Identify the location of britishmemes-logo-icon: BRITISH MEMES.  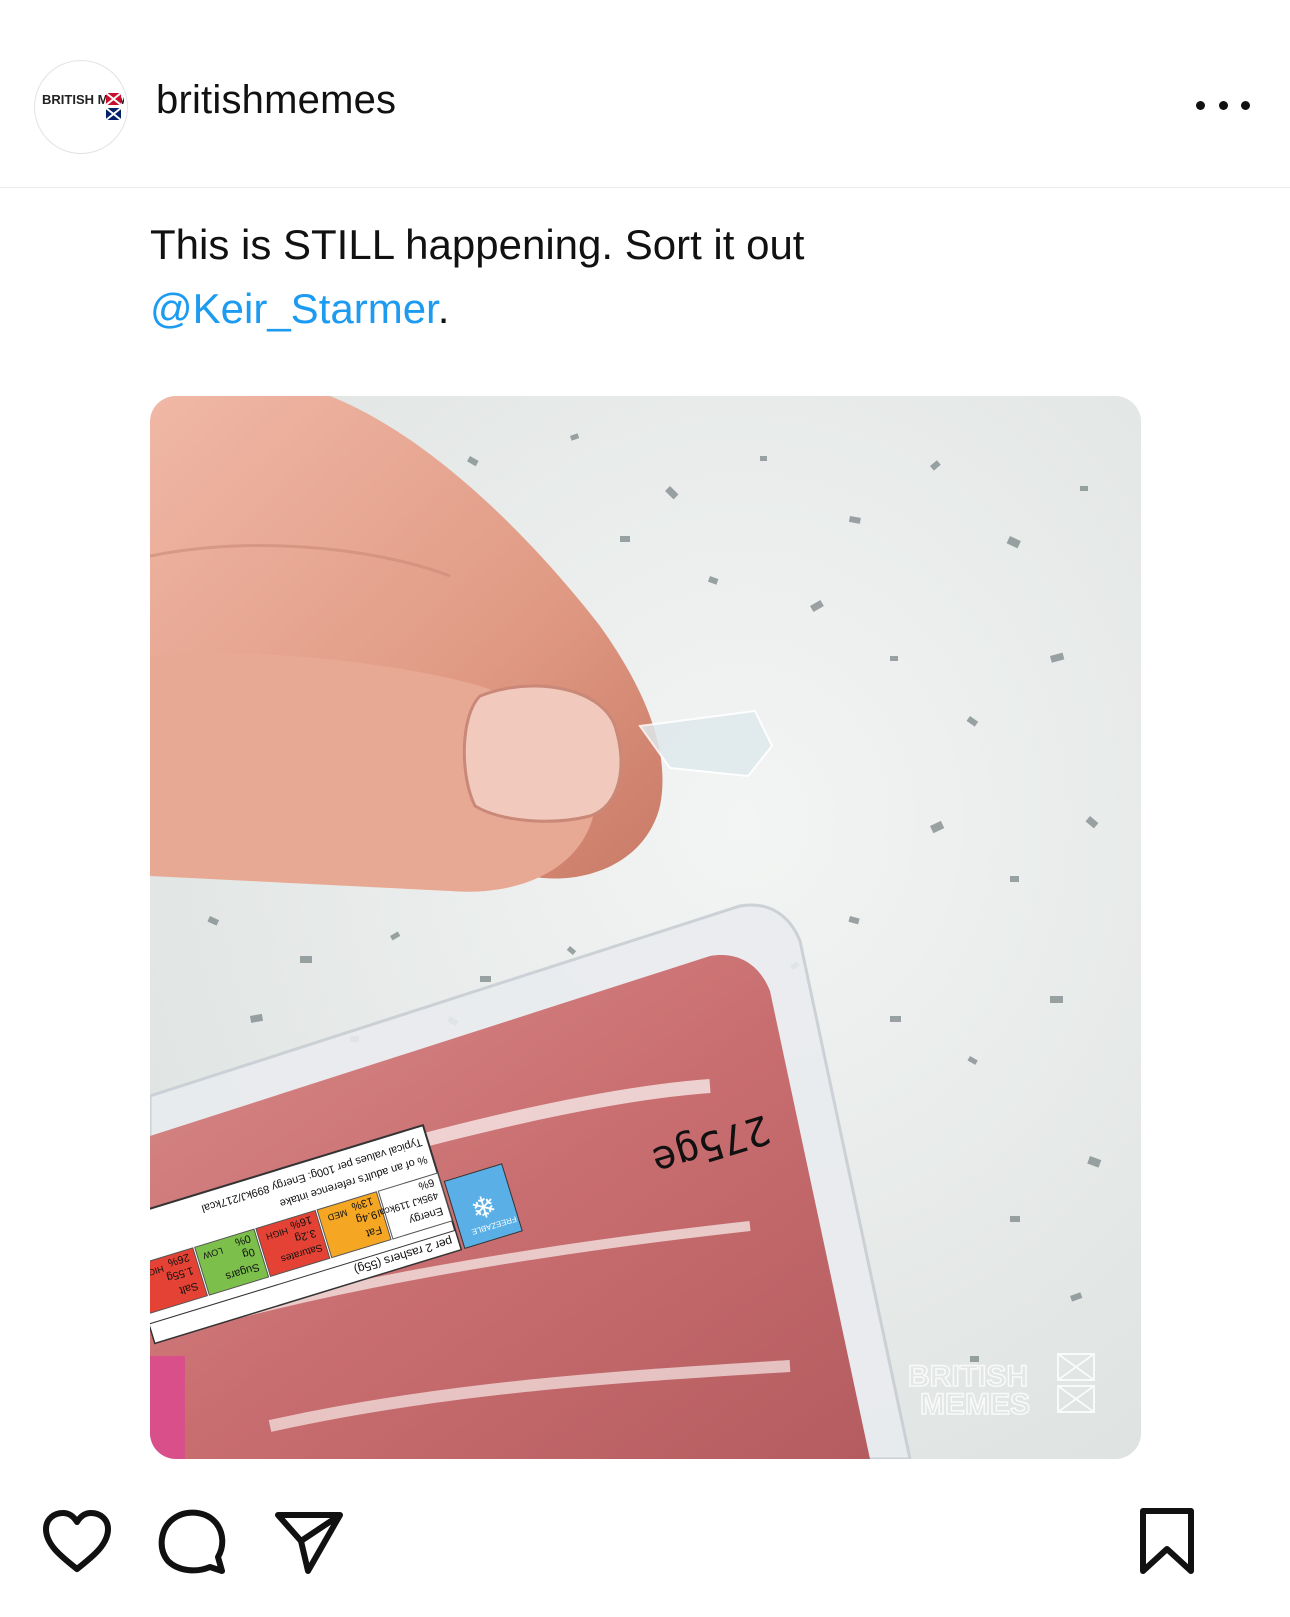
(83, 106).